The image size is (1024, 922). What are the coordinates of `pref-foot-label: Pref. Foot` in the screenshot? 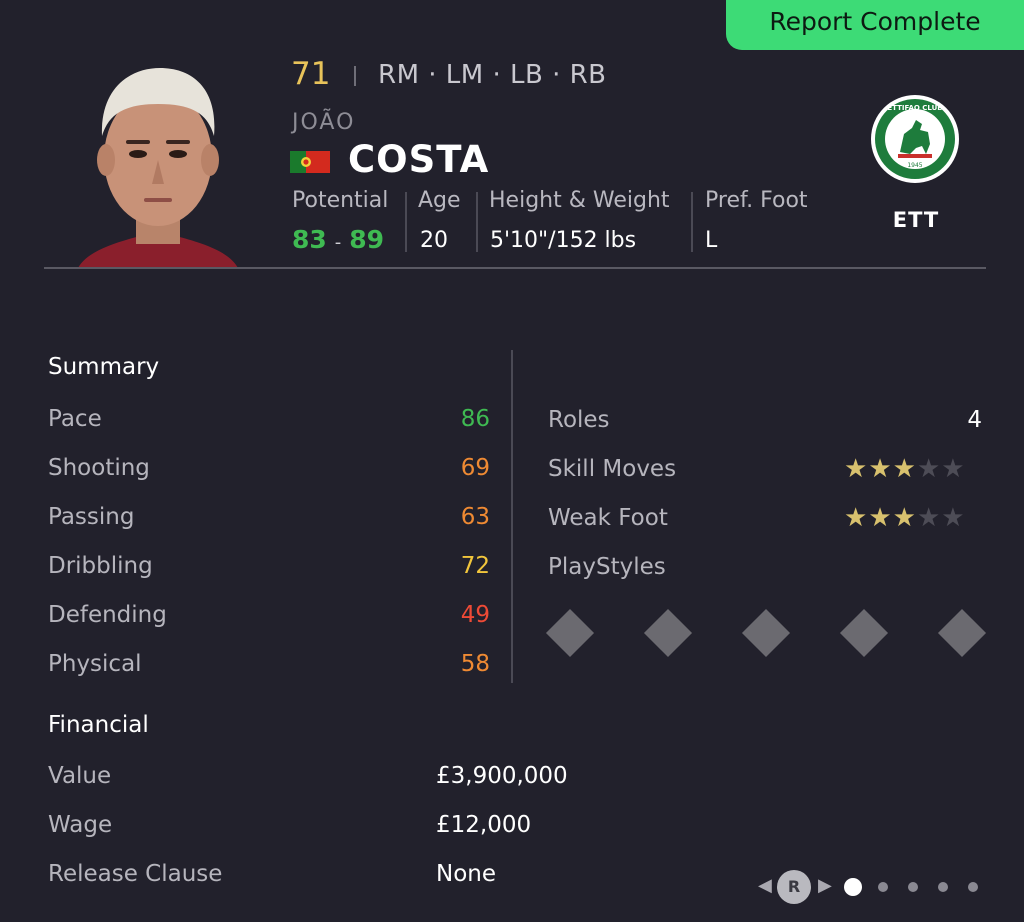 It's located at (756, 200).